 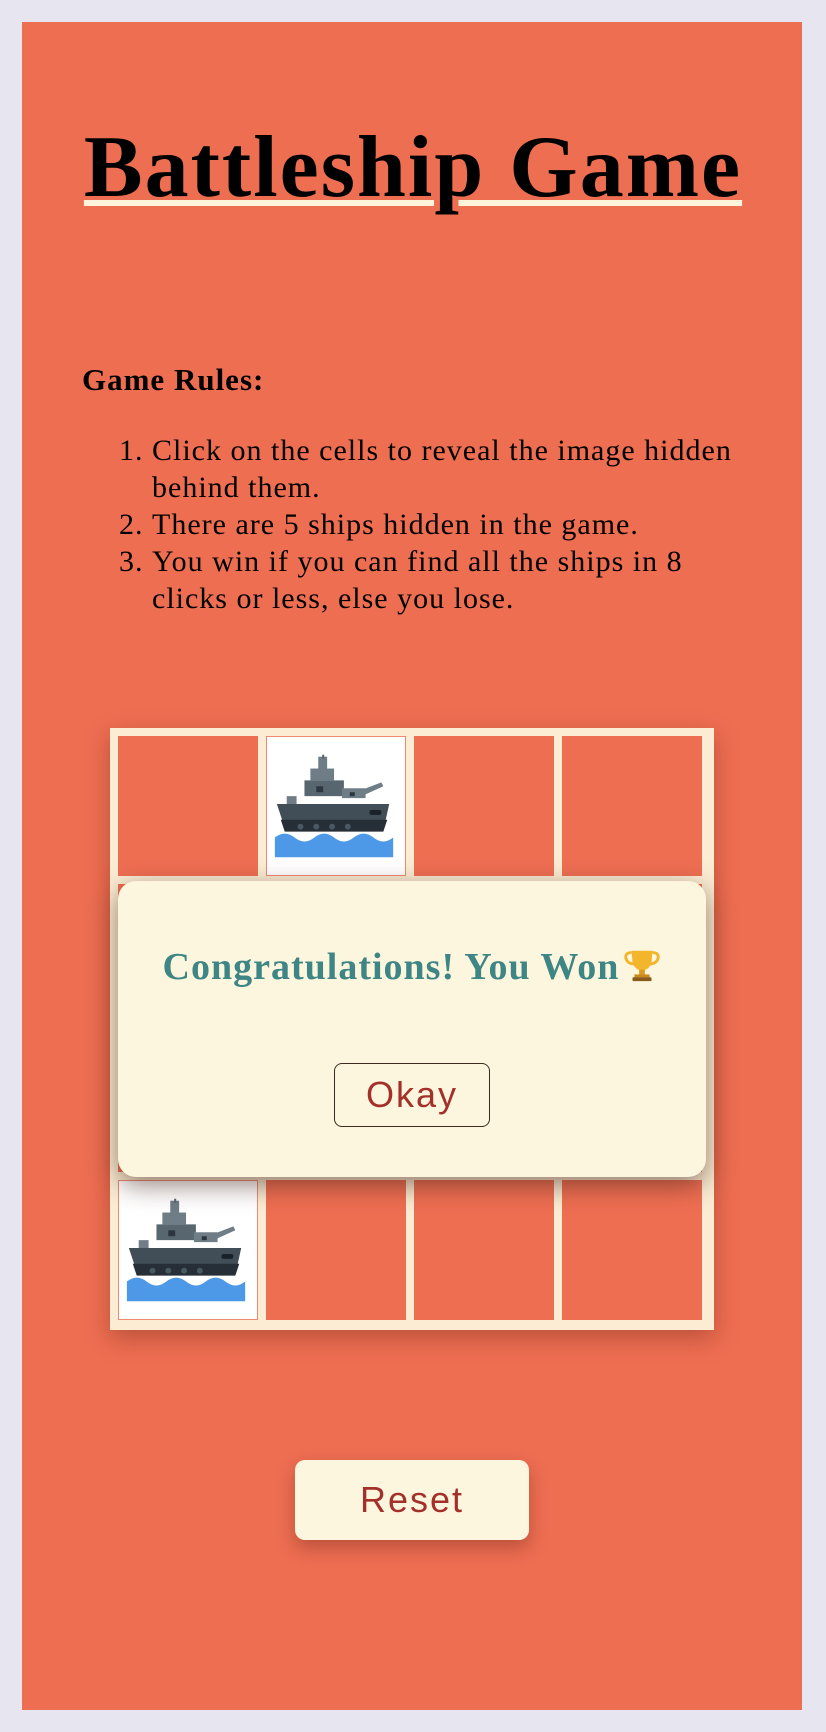 I want to click on reset-button: Reset, so click(x=412, y=1500).